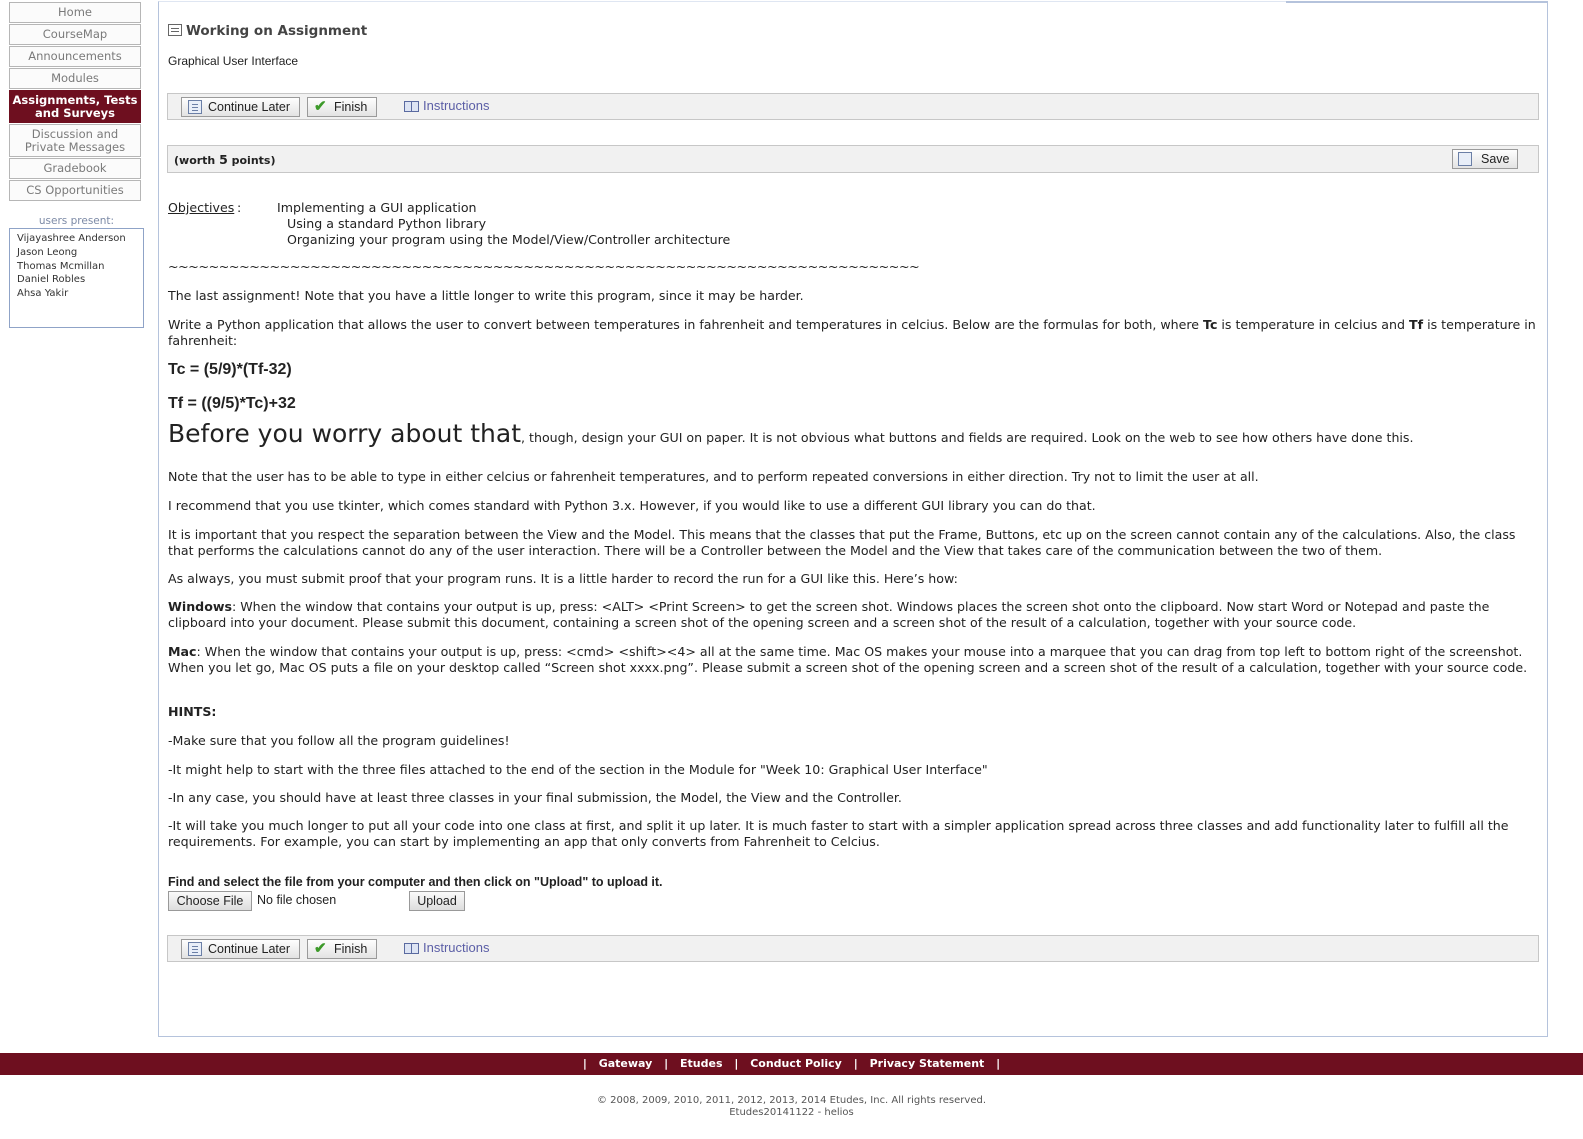 This screenshot has height=1139, width=1583. I want to click on list-item: Vijayashree Anderson, so click(71, 238).